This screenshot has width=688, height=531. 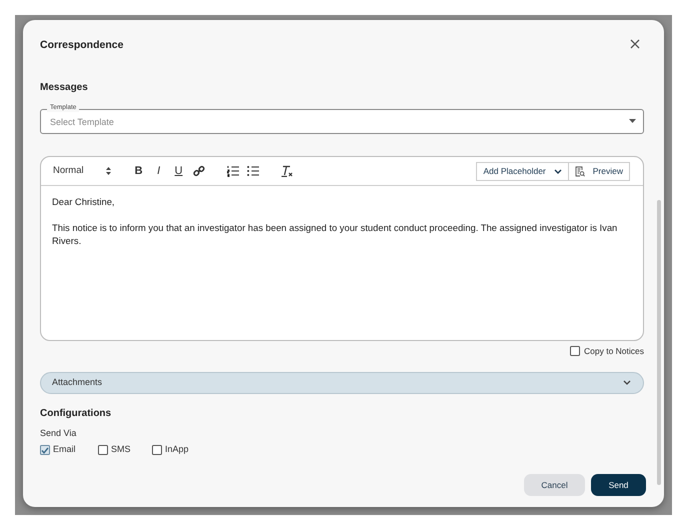 I want to click on sort-icon, so click(x=108, y=171).